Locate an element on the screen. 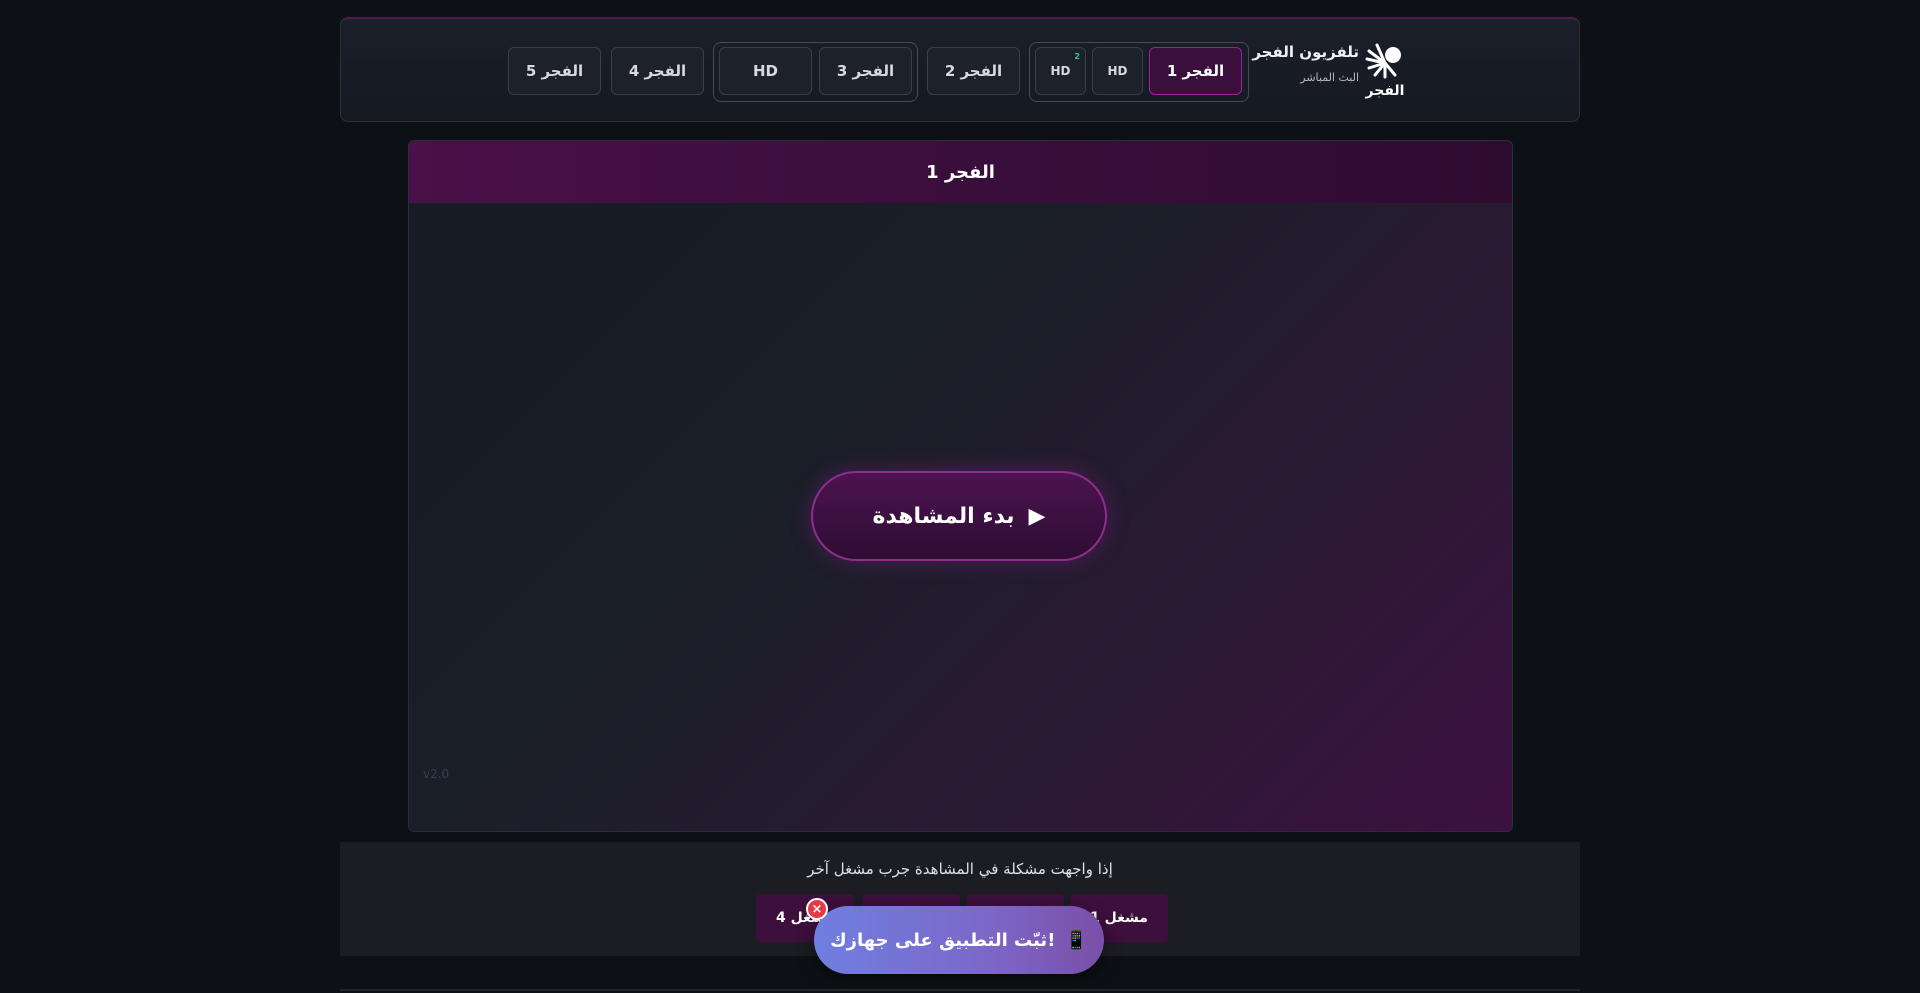 This screenshot has width=1920, height=993. brand-name: تلفزيون الفجر is located at coordinates (1305, 52).